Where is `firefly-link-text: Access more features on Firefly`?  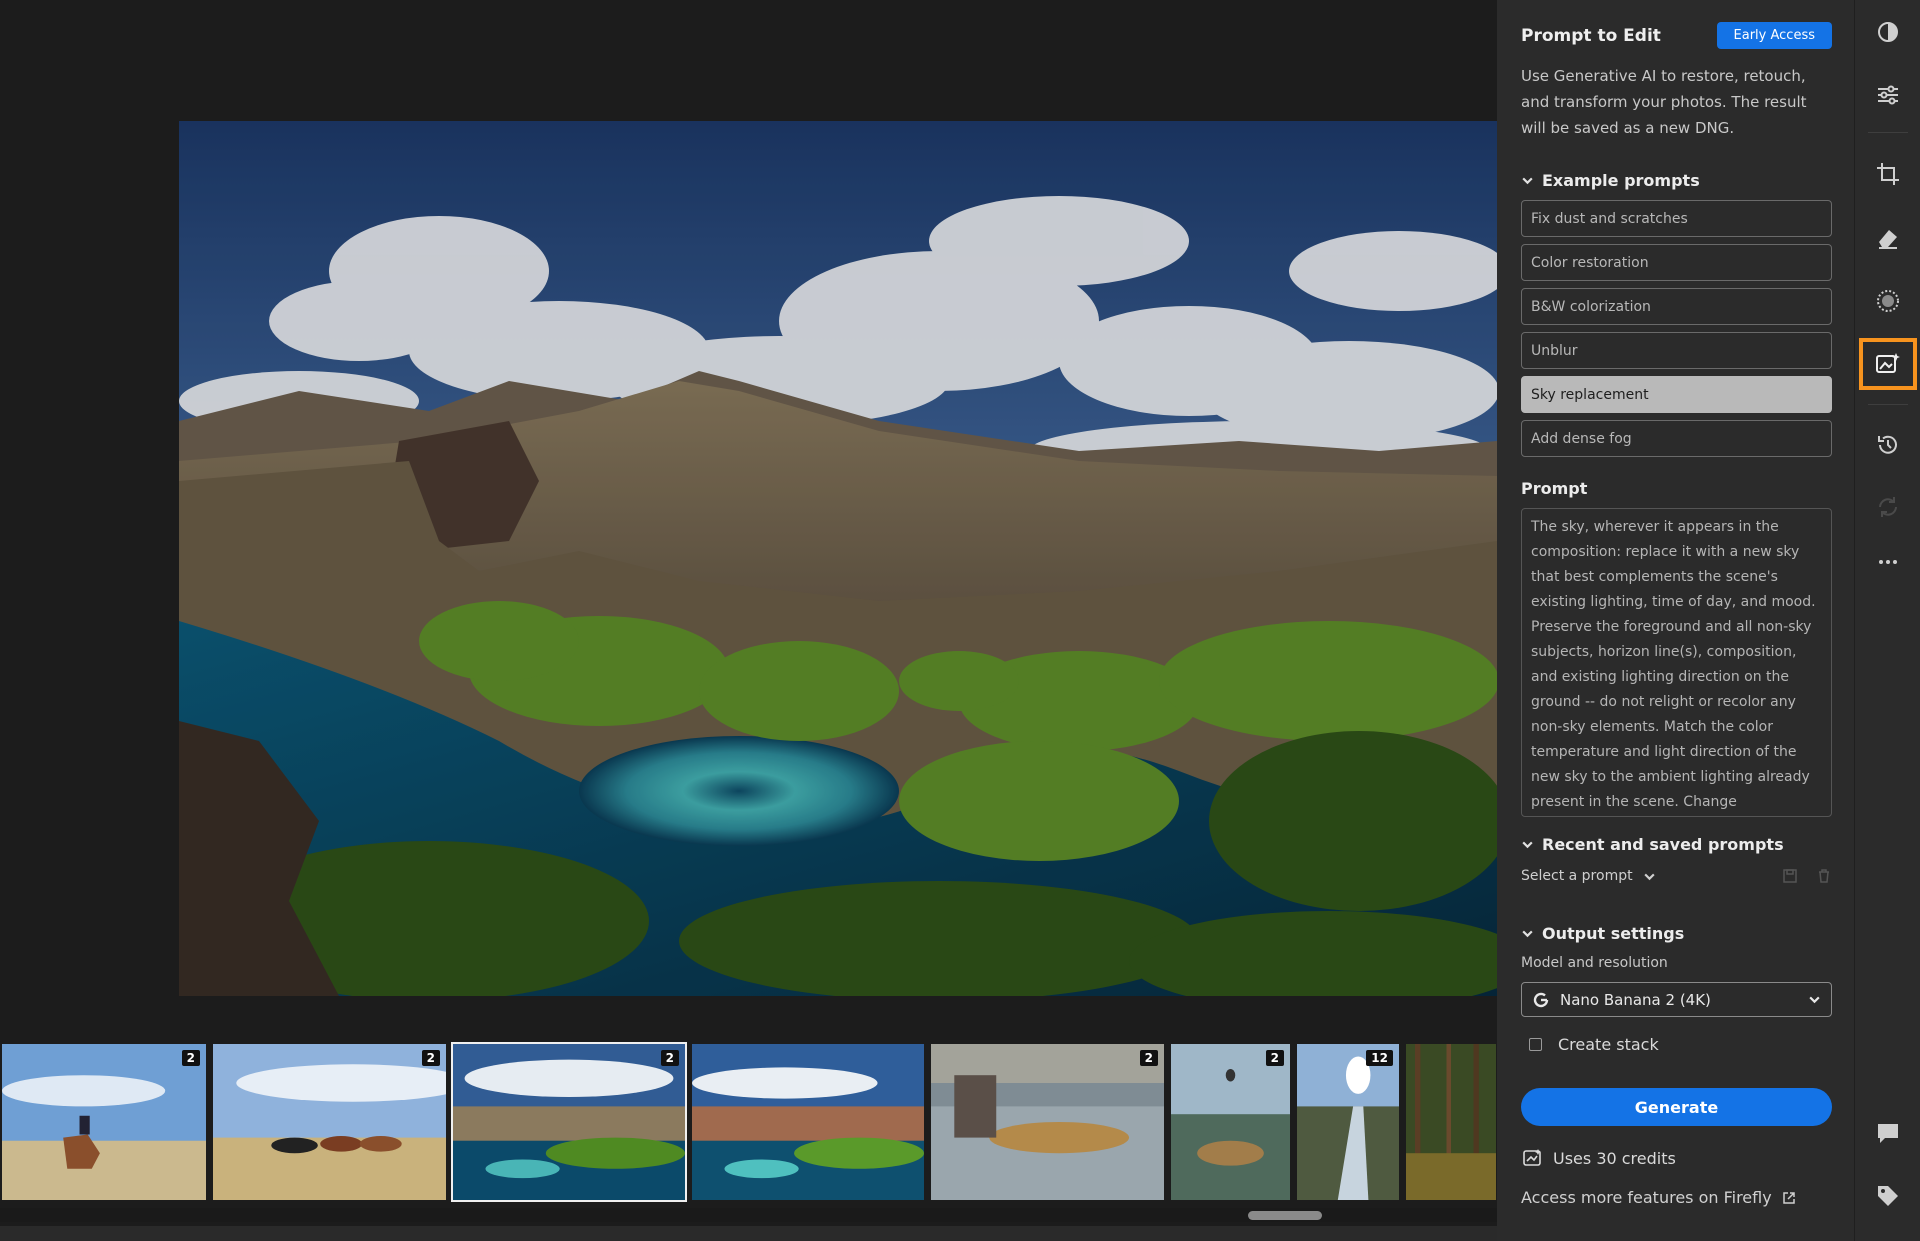 firefly-link-text: Access more features on Firefly is located at coordinates (1646, 1197).